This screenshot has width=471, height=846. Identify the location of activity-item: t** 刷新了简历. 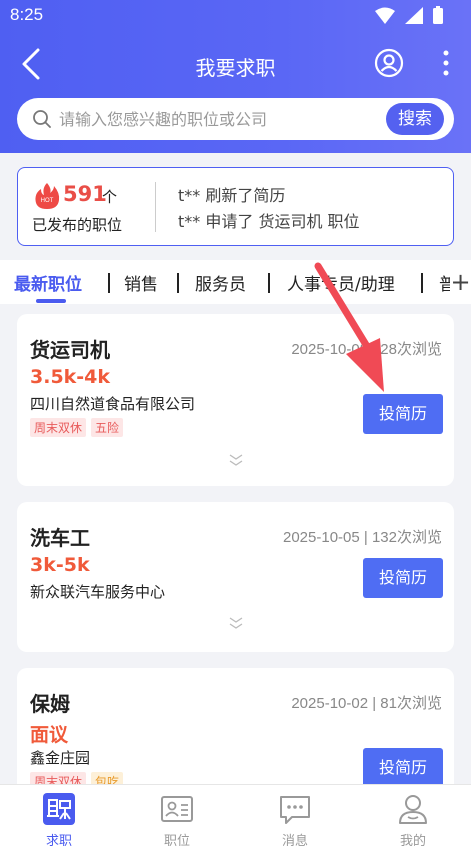
(232, 195).